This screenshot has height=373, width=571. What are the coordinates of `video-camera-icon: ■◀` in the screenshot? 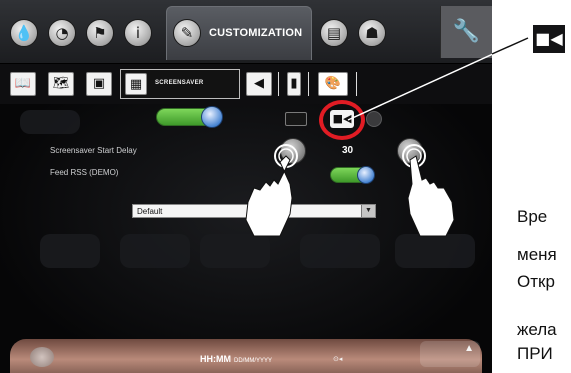 It's located at (549, 39).